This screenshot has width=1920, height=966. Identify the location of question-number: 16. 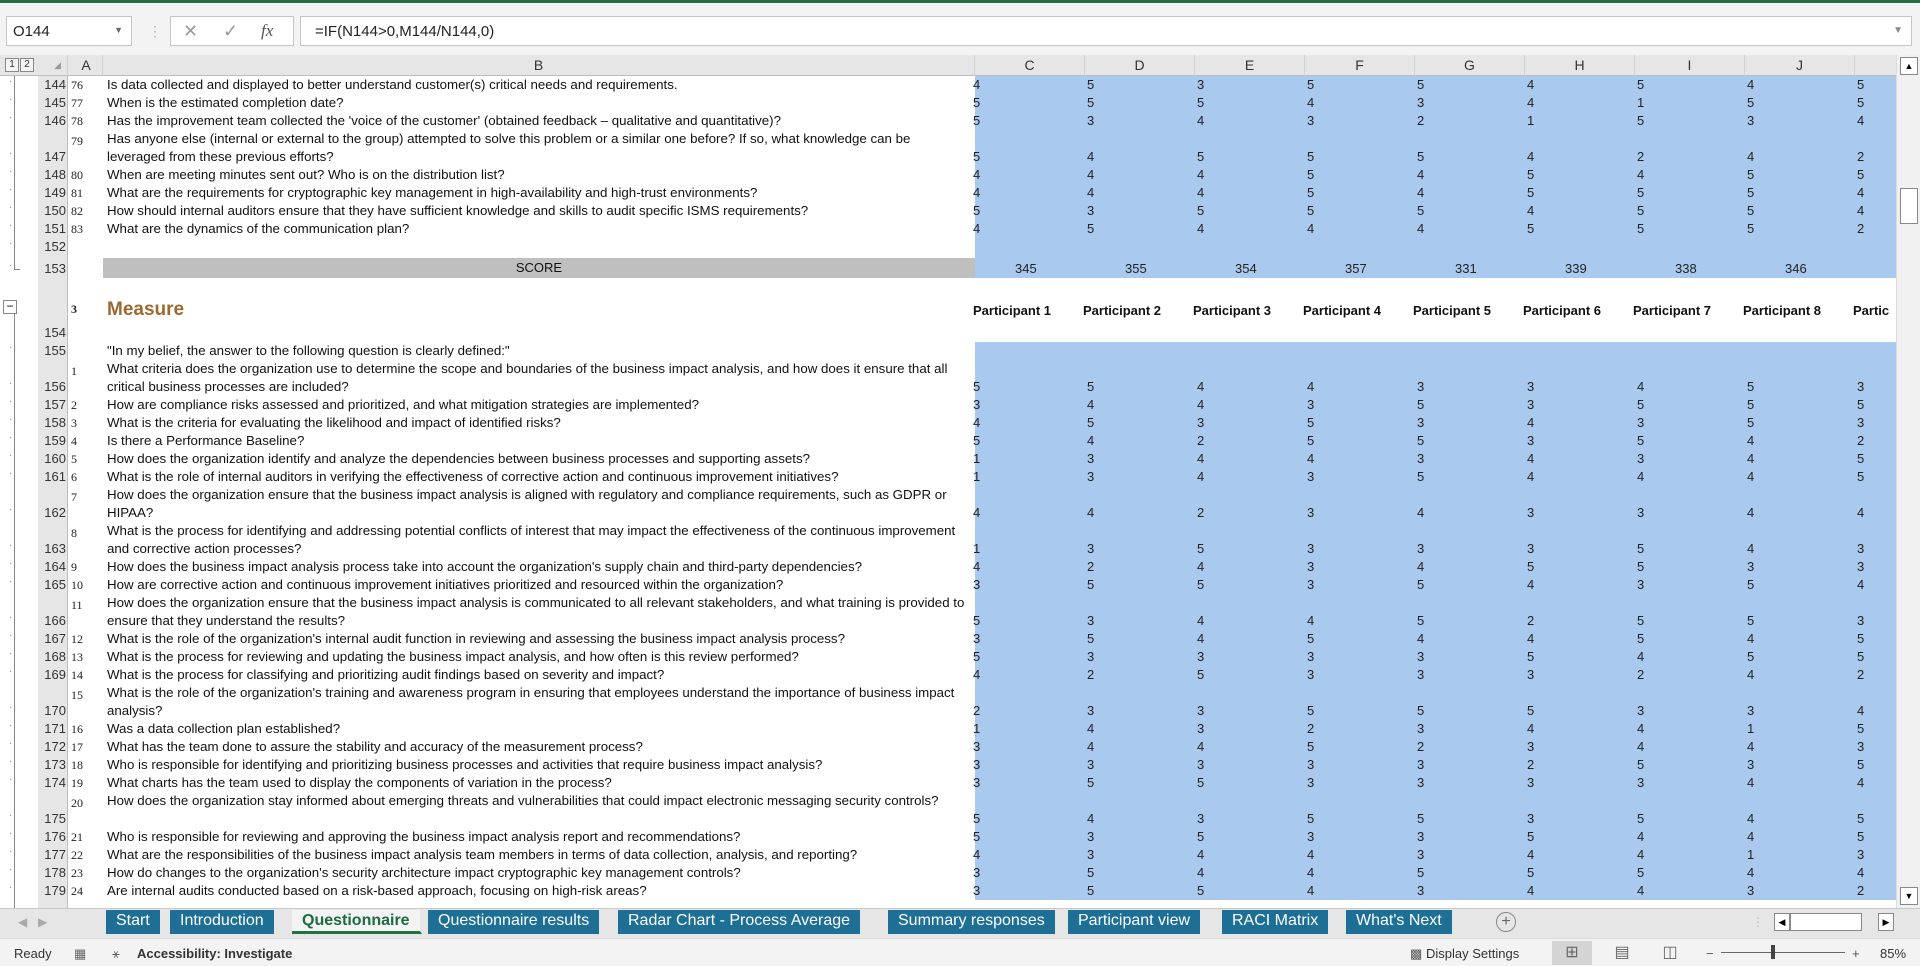
(77, 729).